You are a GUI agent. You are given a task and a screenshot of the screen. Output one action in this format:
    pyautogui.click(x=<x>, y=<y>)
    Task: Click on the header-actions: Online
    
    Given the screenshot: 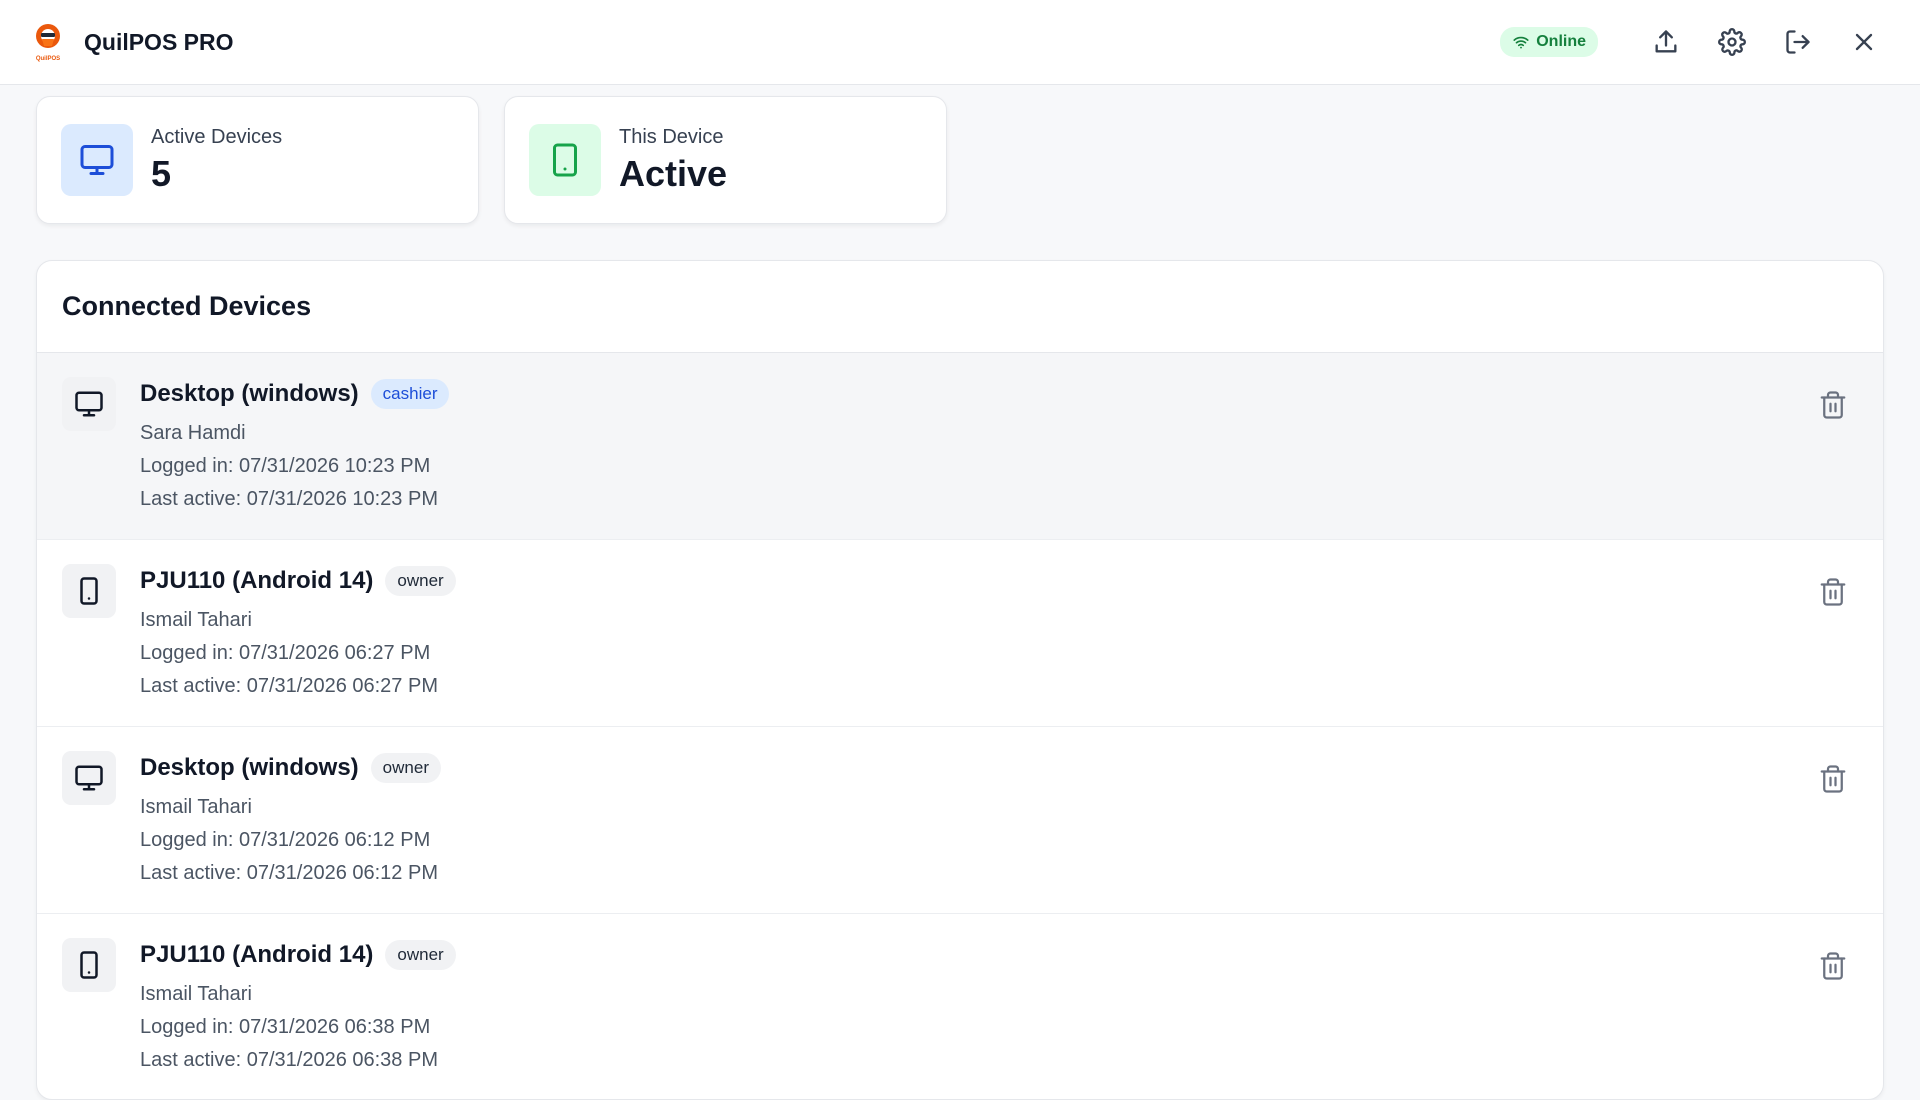 What is the action you would take?
    pyautogui.click(x=1693, y=42)
    